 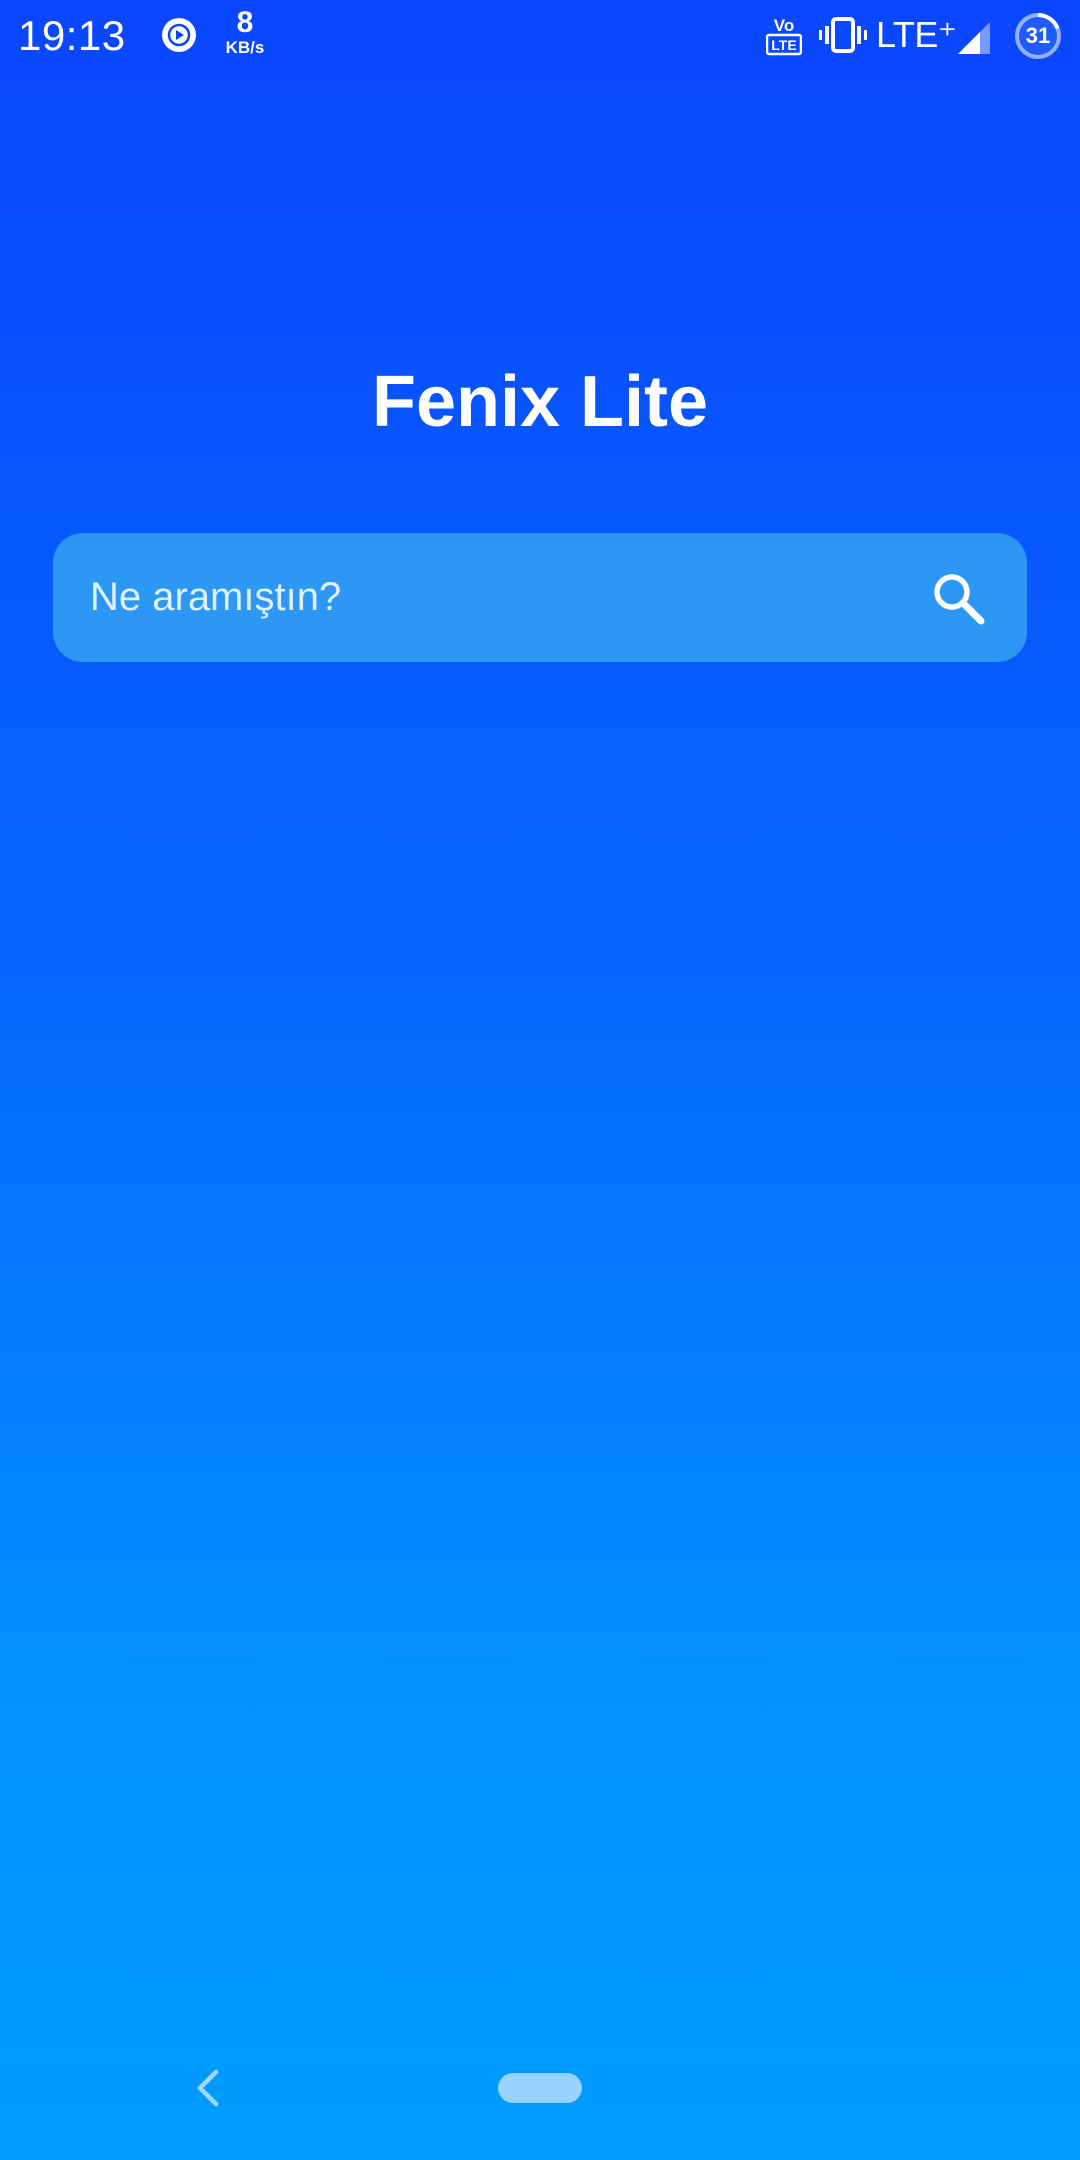 I want to click on network-speed-unit: KB/s, so click(x=245, y=47).